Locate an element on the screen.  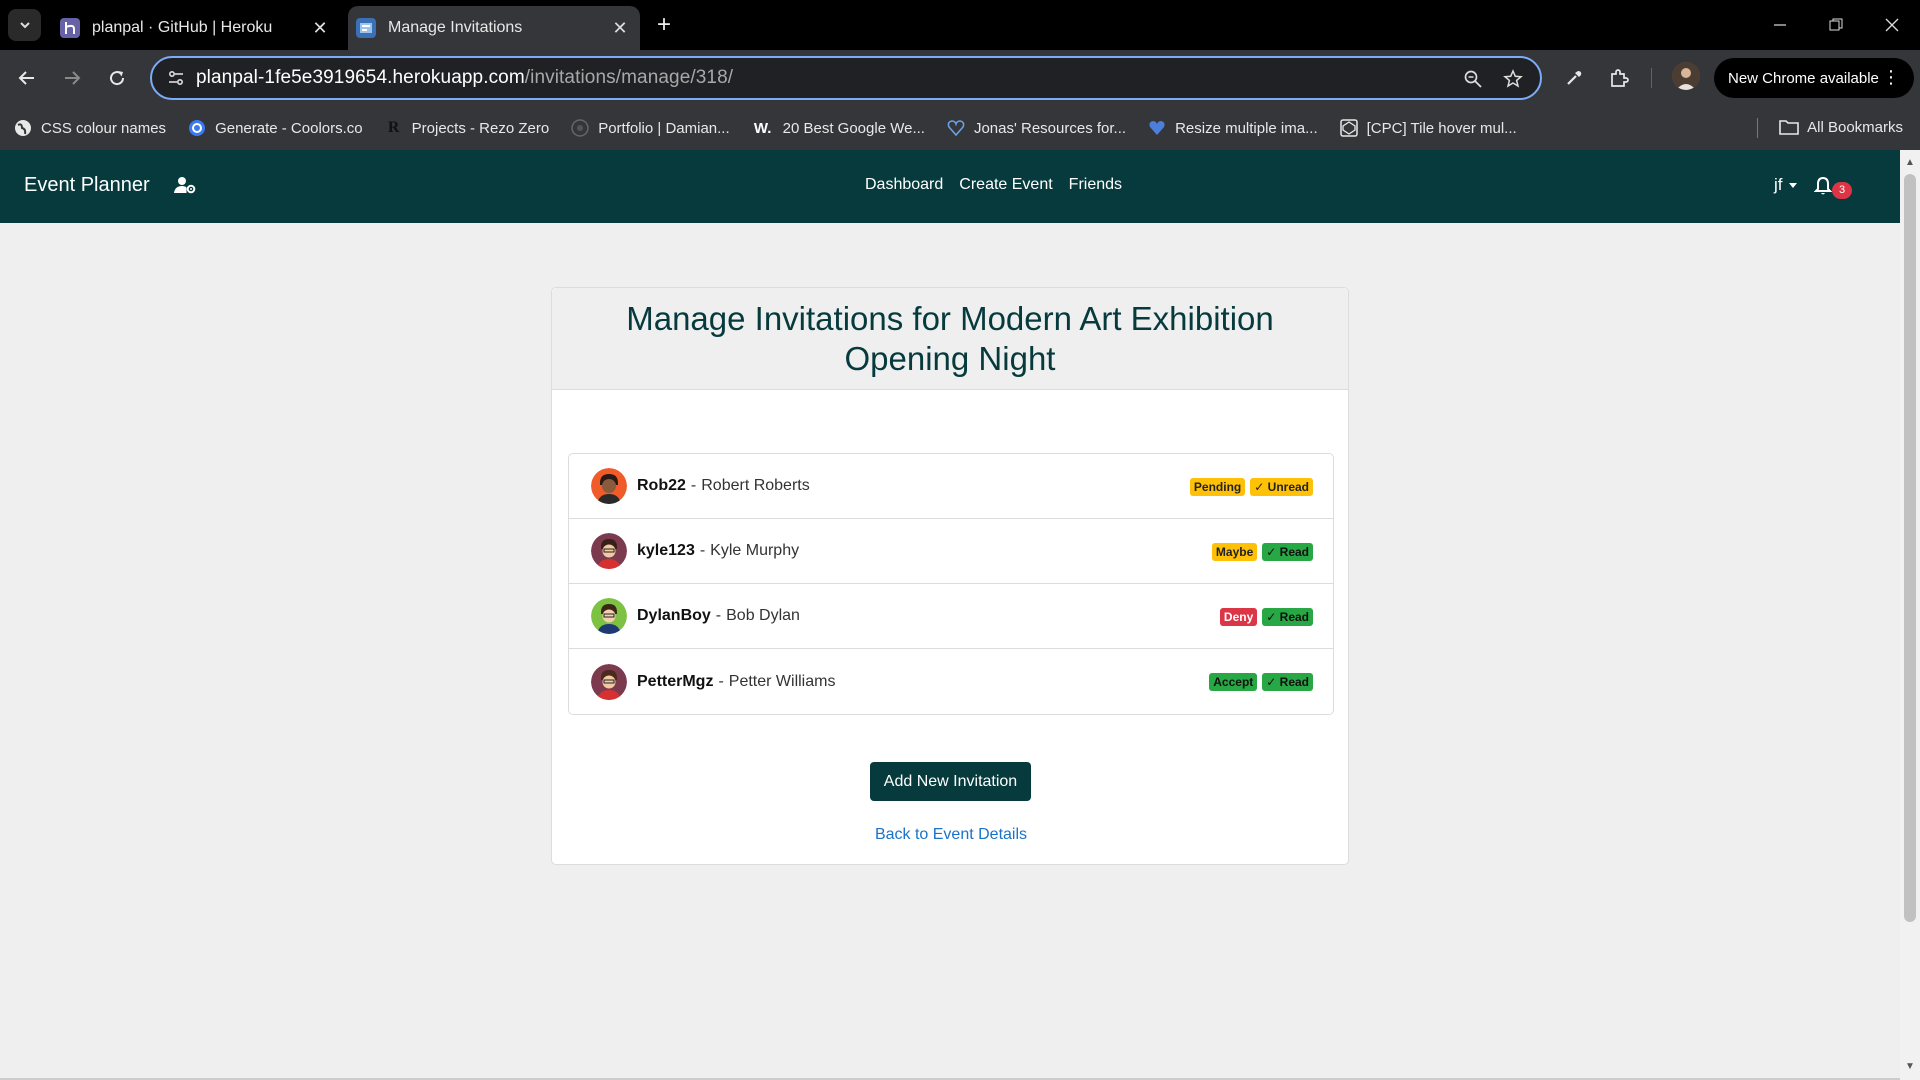
invitee-name: Robert Roberts is located at coordinates (755, 485).